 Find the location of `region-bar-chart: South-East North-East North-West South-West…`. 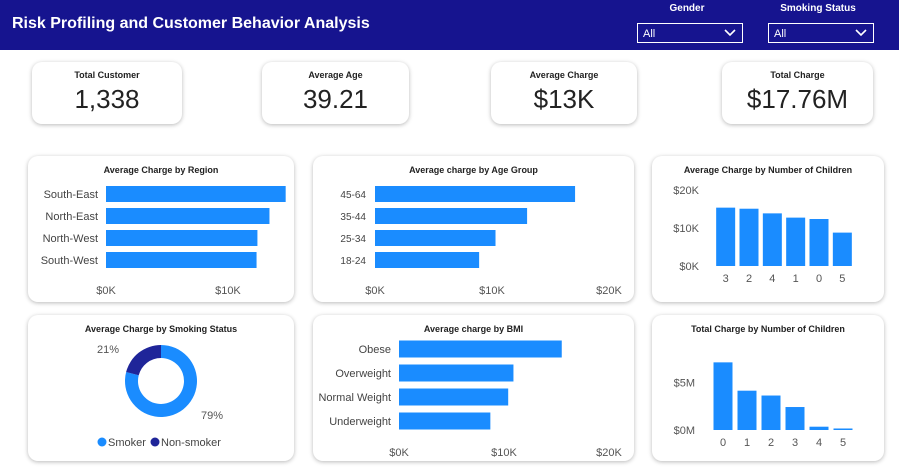

region-bar-chart: South-East North-East North-West South-West… is located at coordinates (163, 241).